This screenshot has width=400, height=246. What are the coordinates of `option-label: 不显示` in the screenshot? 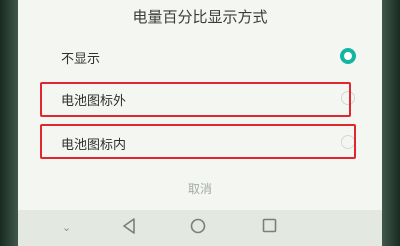 It's located at (81, 59).